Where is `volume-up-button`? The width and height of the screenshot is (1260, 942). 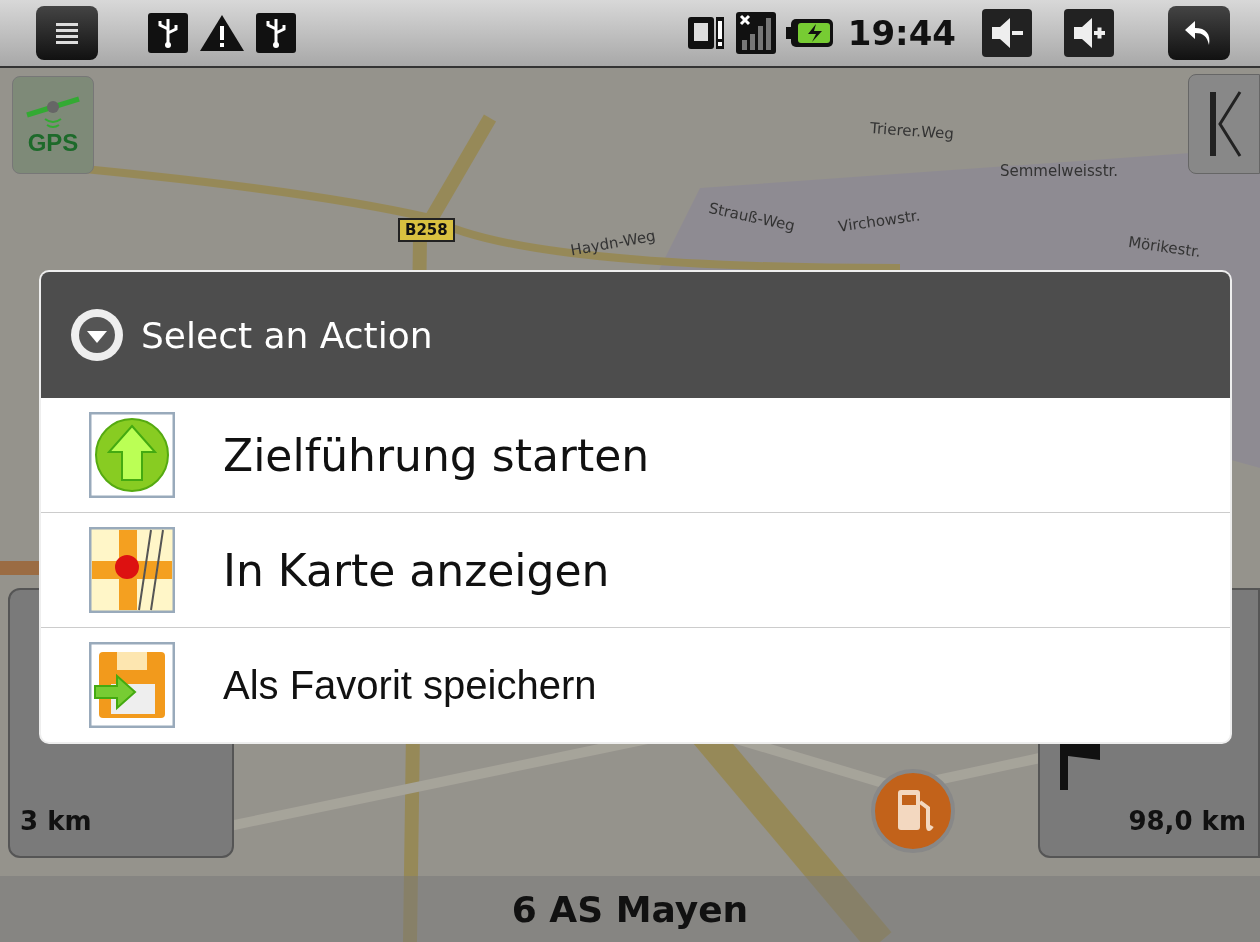 volume-up-button is located at coordinates (1089, 33).